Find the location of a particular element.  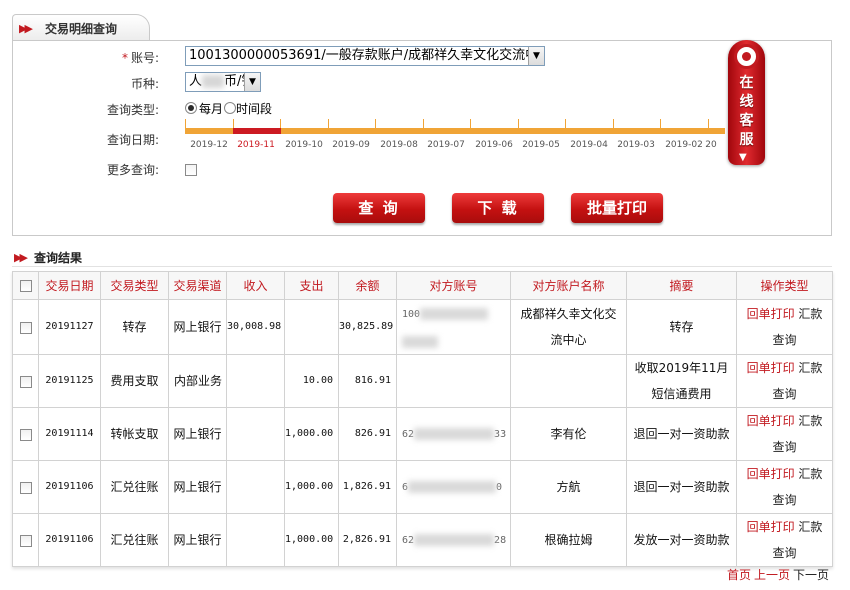

account-prefix: 62 is located at coordinates (408, 540).